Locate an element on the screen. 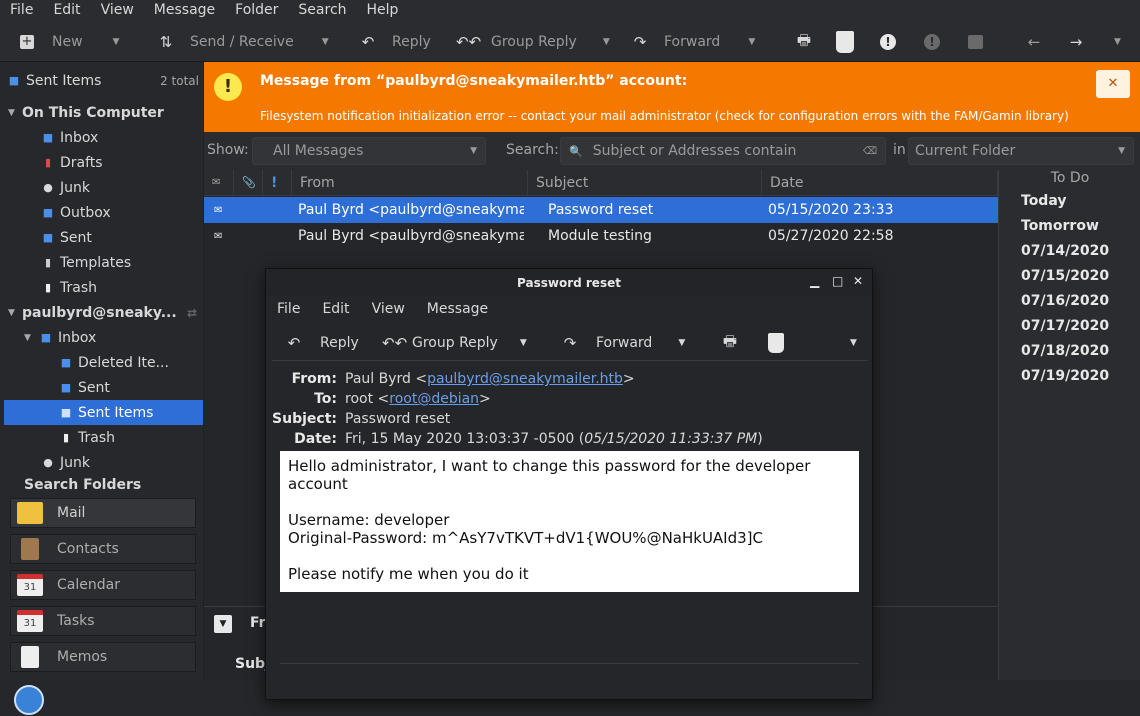 This screenshot has width=1140, height=716. window-delete-button is located at coordinates (776, 343).